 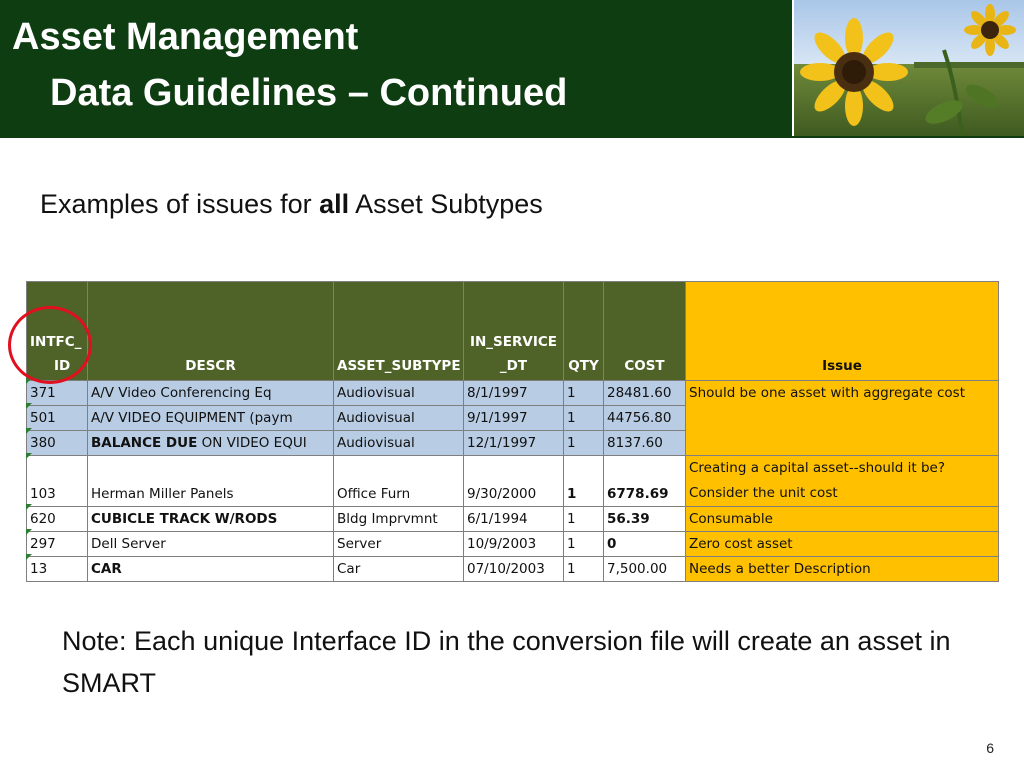 I want to click on cell-cost: 7,500.00, so click(x=644, y=569).